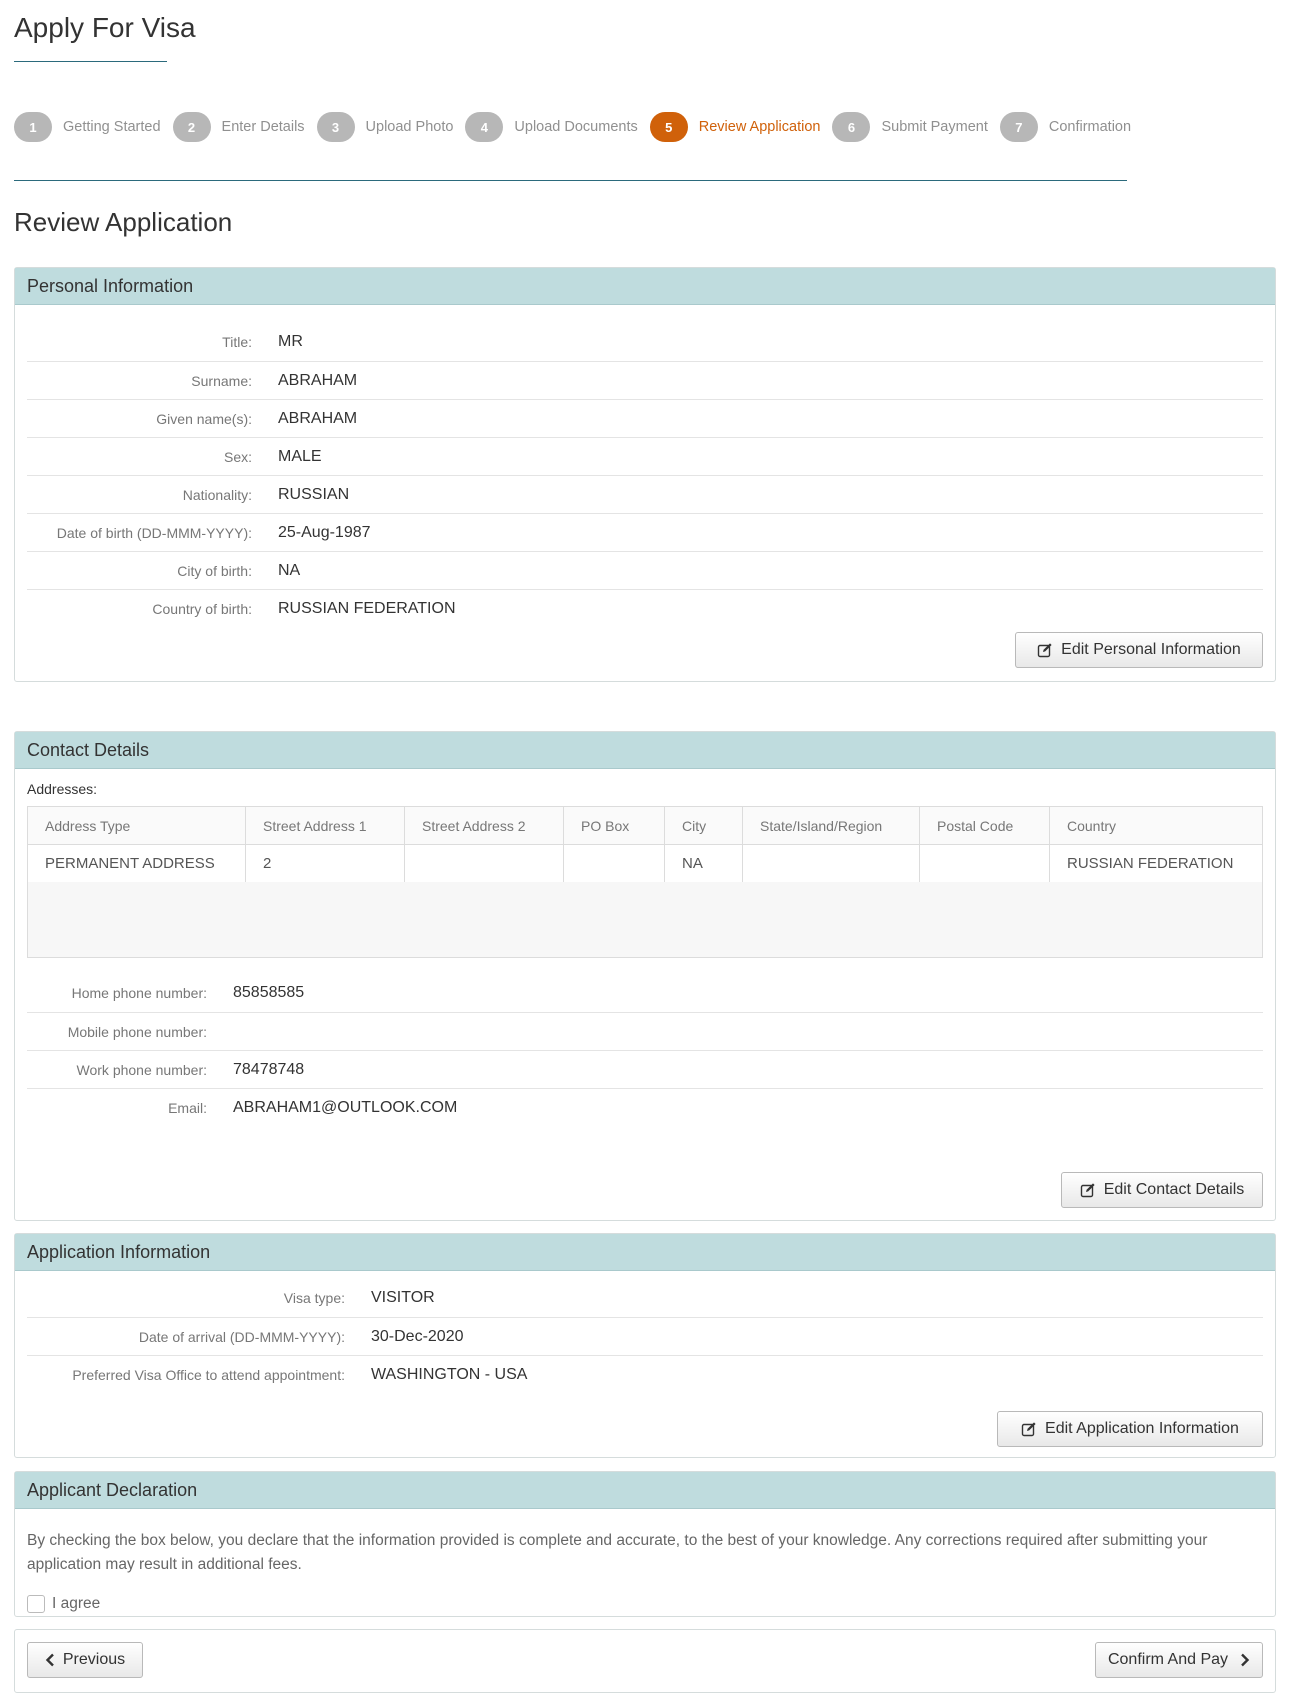  What do you see at coordinates (831, 825) in the screenshot?
I see `column-header: State/Island/Region` at bounding box center [831, 825].